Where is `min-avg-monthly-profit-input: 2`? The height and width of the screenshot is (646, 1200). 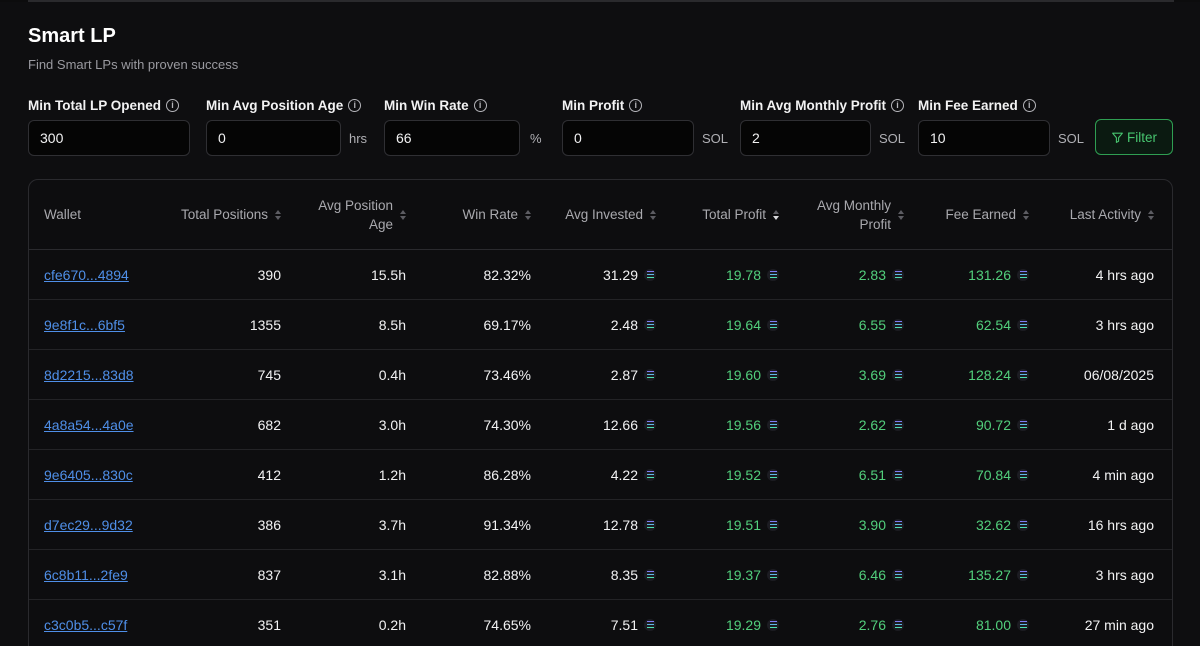
min-avg-monthly-profit-input: 2 is located at coordinates (805, 138).